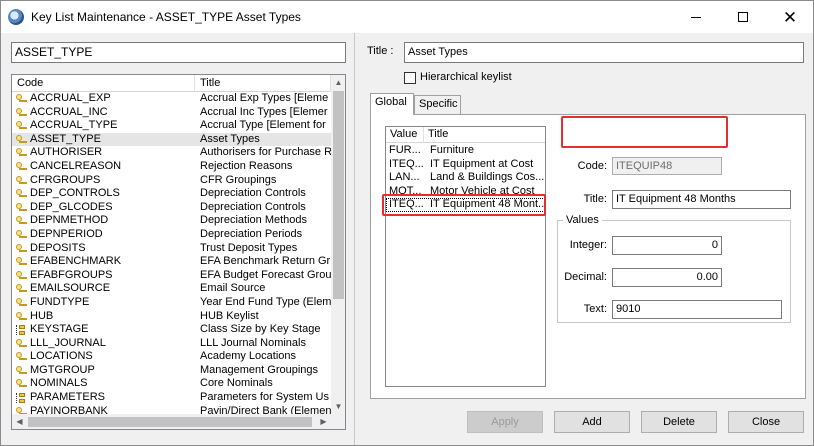  I want to click on key-list-row: CFRGROUPS CFR Groupings, so click(171, 181).